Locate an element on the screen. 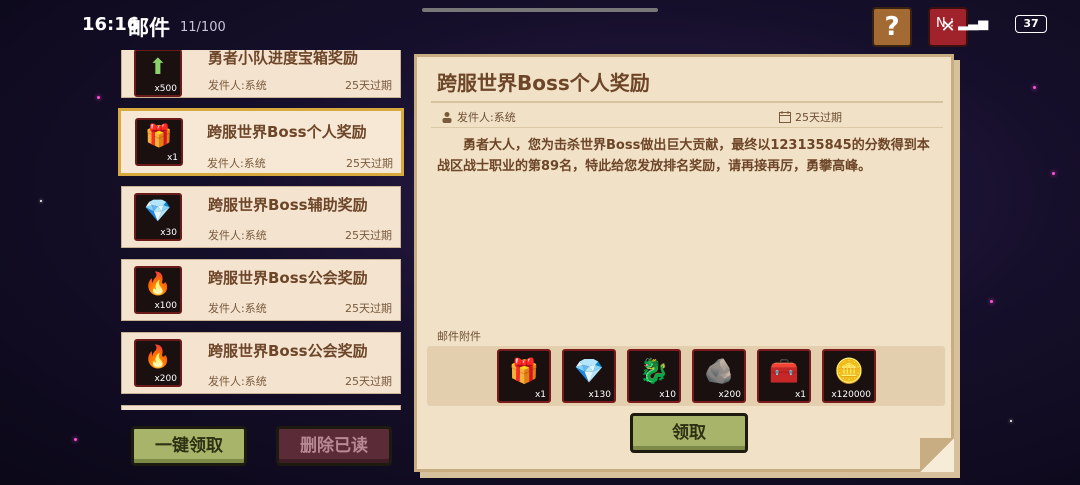  attachments-label: 邮件附件 is located at coordinates (459, 336).